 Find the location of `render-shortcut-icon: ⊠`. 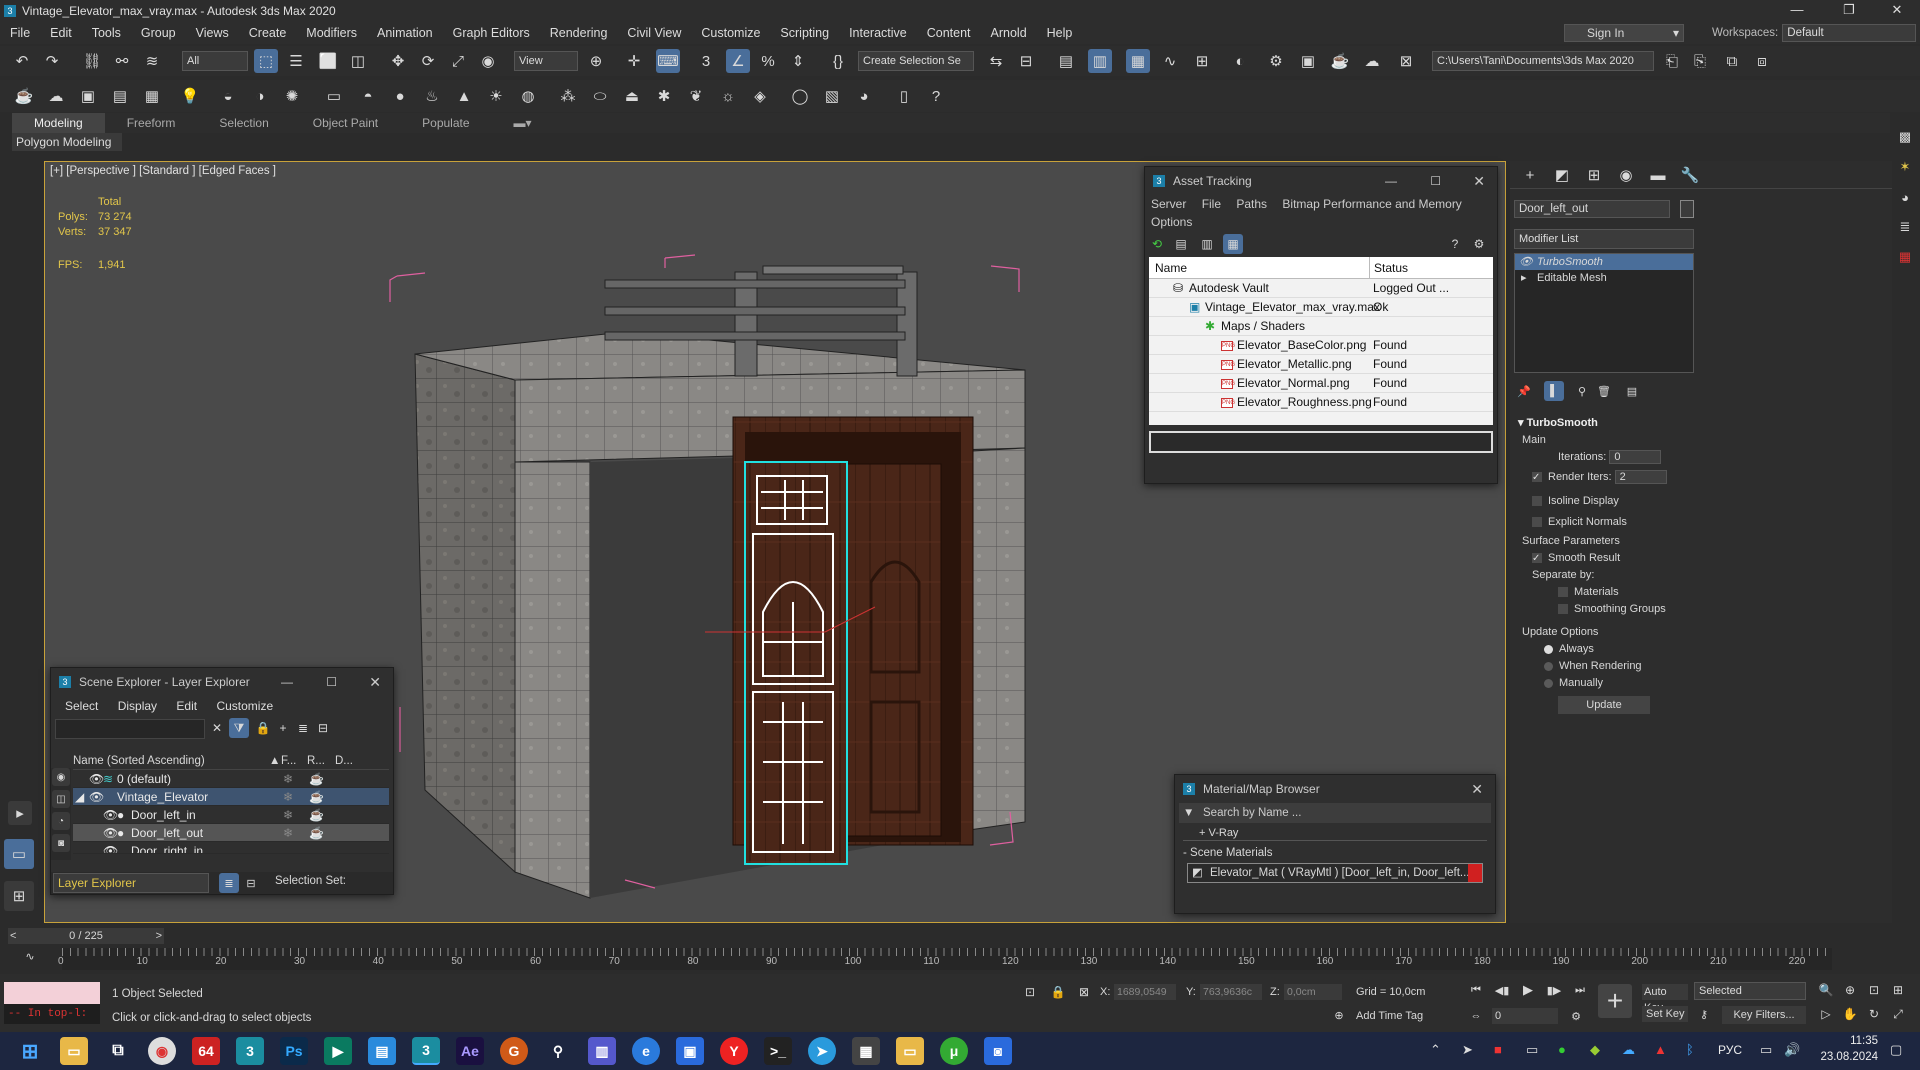

render-shortcut-icon: ⊠ is located at coordinates (1406, 61).